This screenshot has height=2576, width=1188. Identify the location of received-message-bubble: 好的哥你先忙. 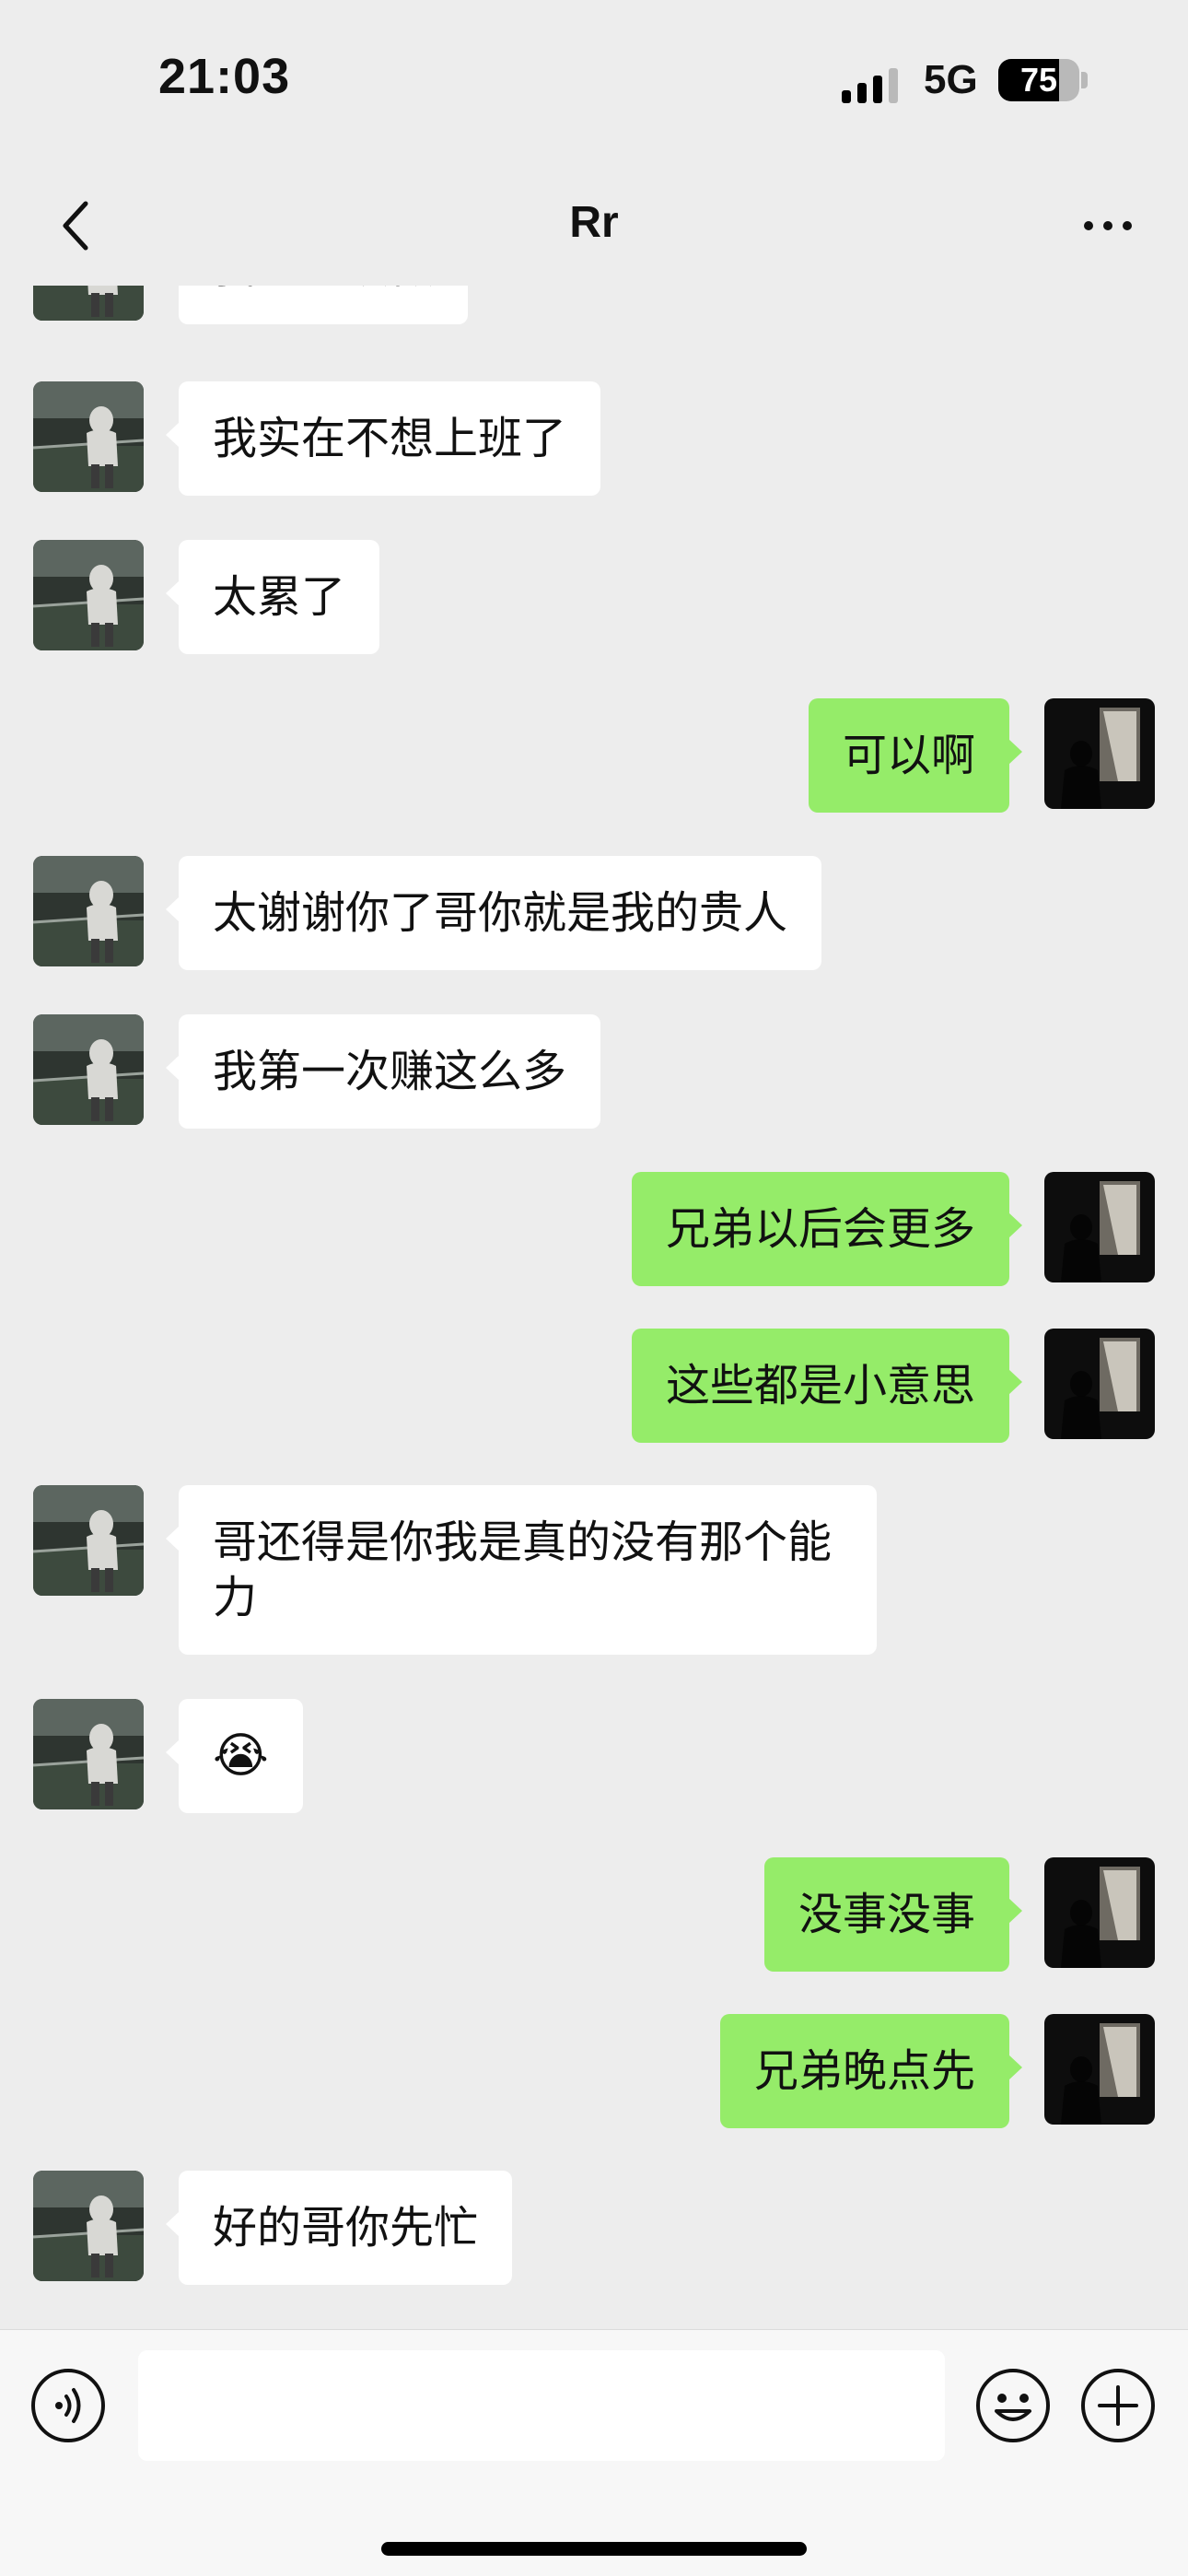
(339, 2228).